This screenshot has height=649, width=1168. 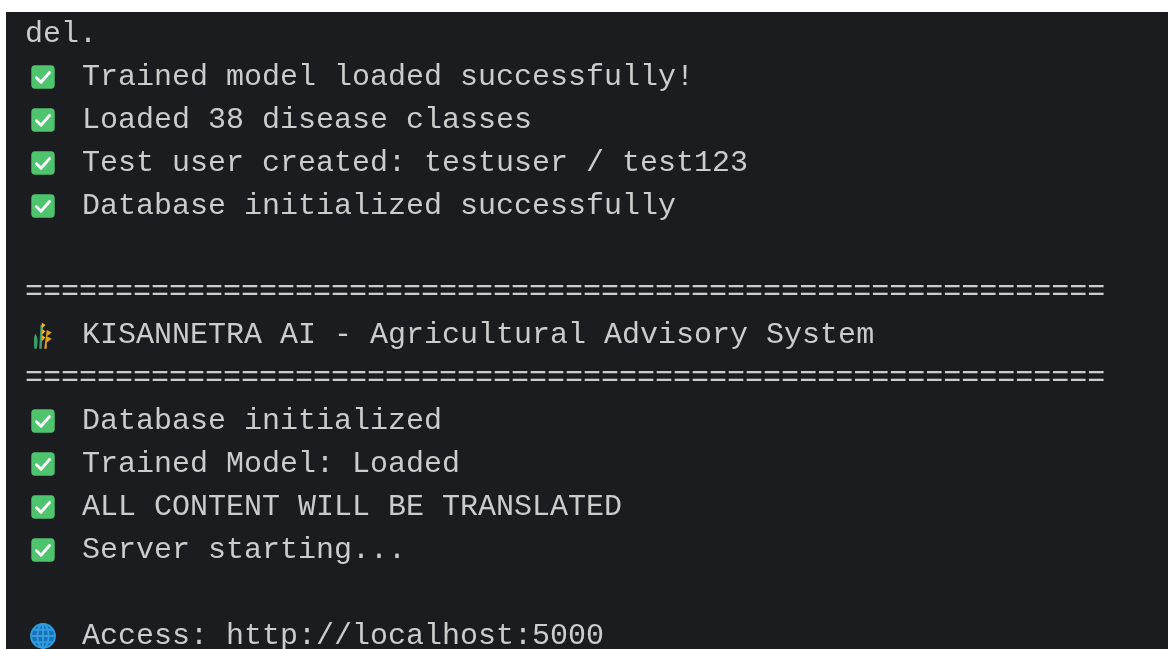 What do you see at coordinates (262, 420) in the screenshot?
I see `console-output-line: Database initialized` at bounding box center [262, 420].